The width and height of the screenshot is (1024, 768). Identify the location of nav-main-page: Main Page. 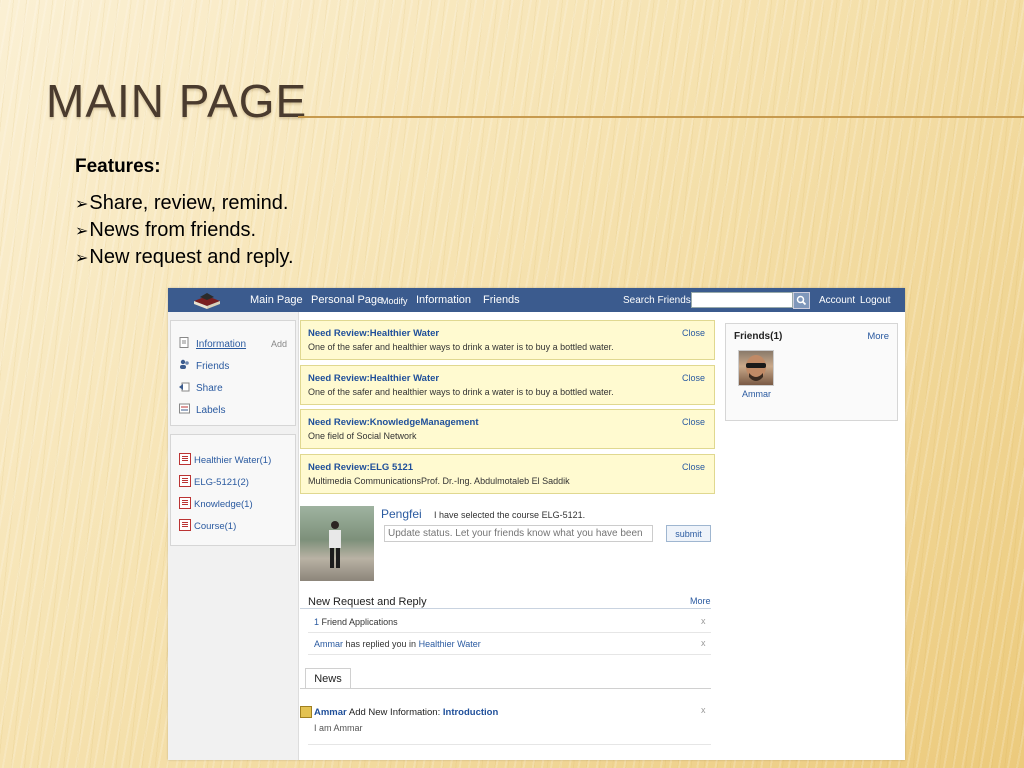
(276, 300).